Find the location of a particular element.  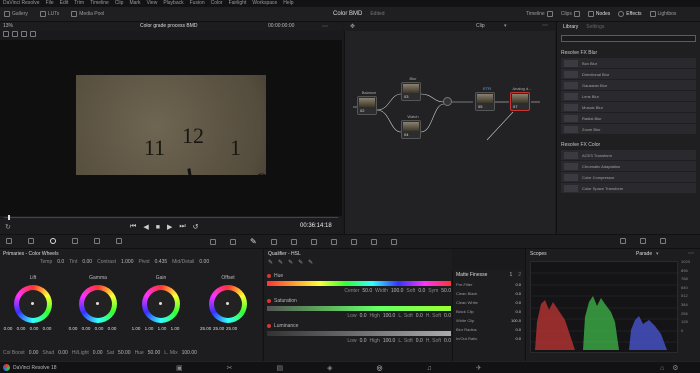

pan-icon: ✥ is located at coordinates (352, 26).